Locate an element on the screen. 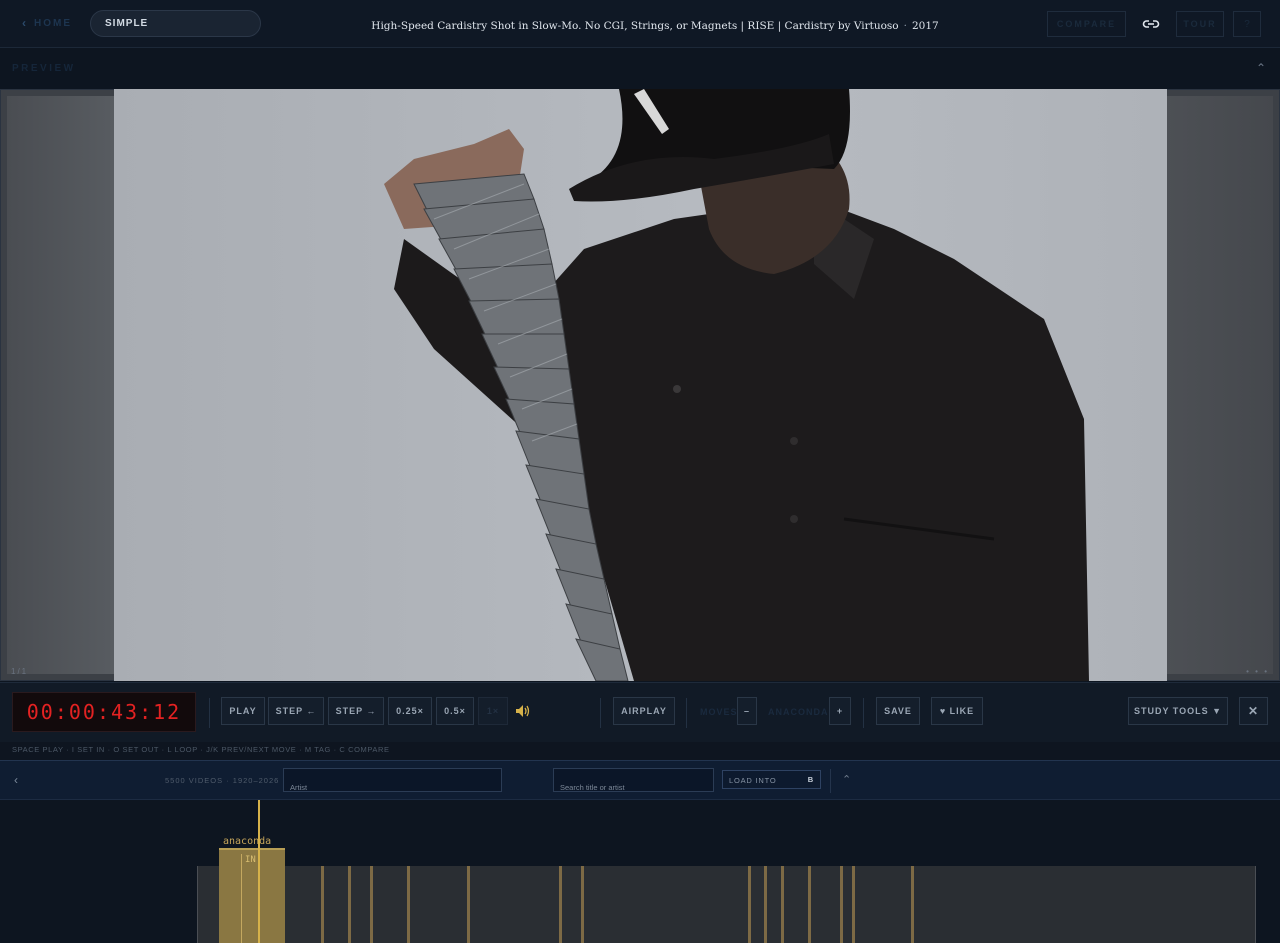 The image size is (1280, 943). artist-field is located at coordinates (392, 780).